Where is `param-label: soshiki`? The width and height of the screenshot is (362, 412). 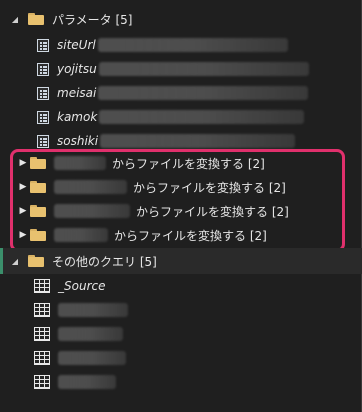
param-label: soshiki is located at coordinates (78, 141).